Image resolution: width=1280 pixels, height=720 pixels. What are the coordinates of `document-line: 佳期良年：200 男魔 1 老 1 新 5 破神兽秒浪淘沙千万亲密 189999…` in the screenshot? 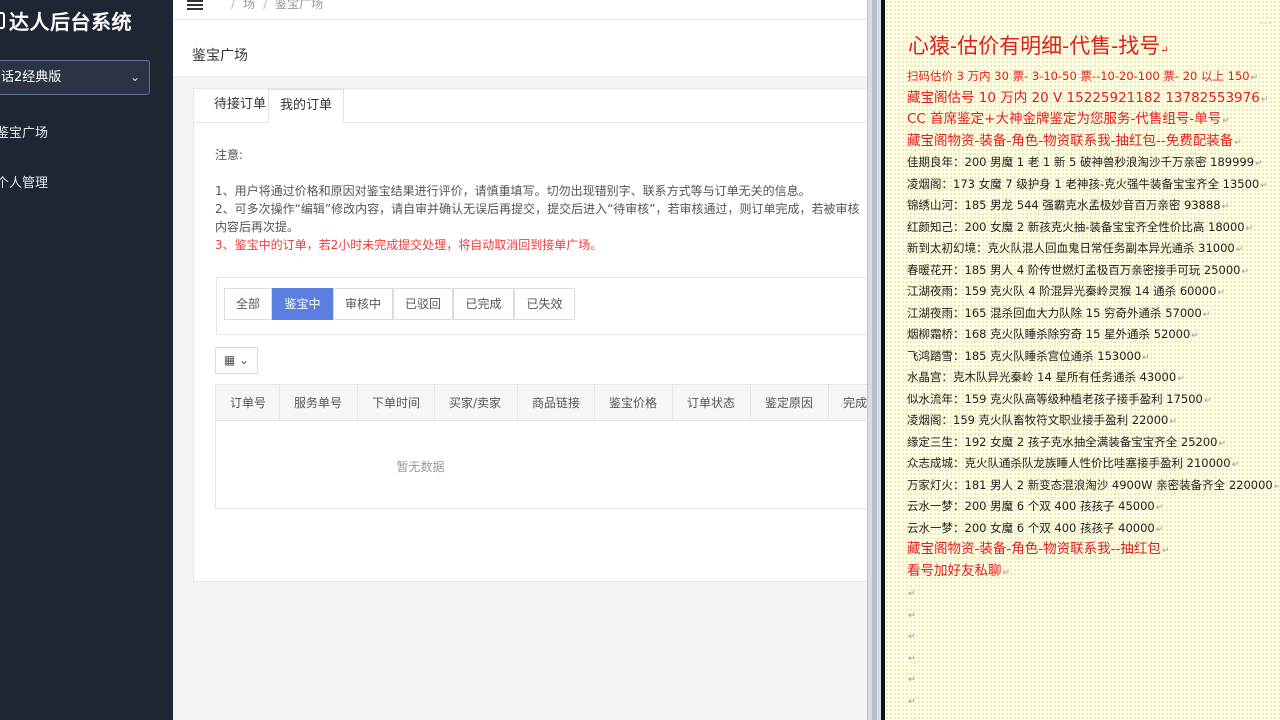 It's located at (1093, 163).